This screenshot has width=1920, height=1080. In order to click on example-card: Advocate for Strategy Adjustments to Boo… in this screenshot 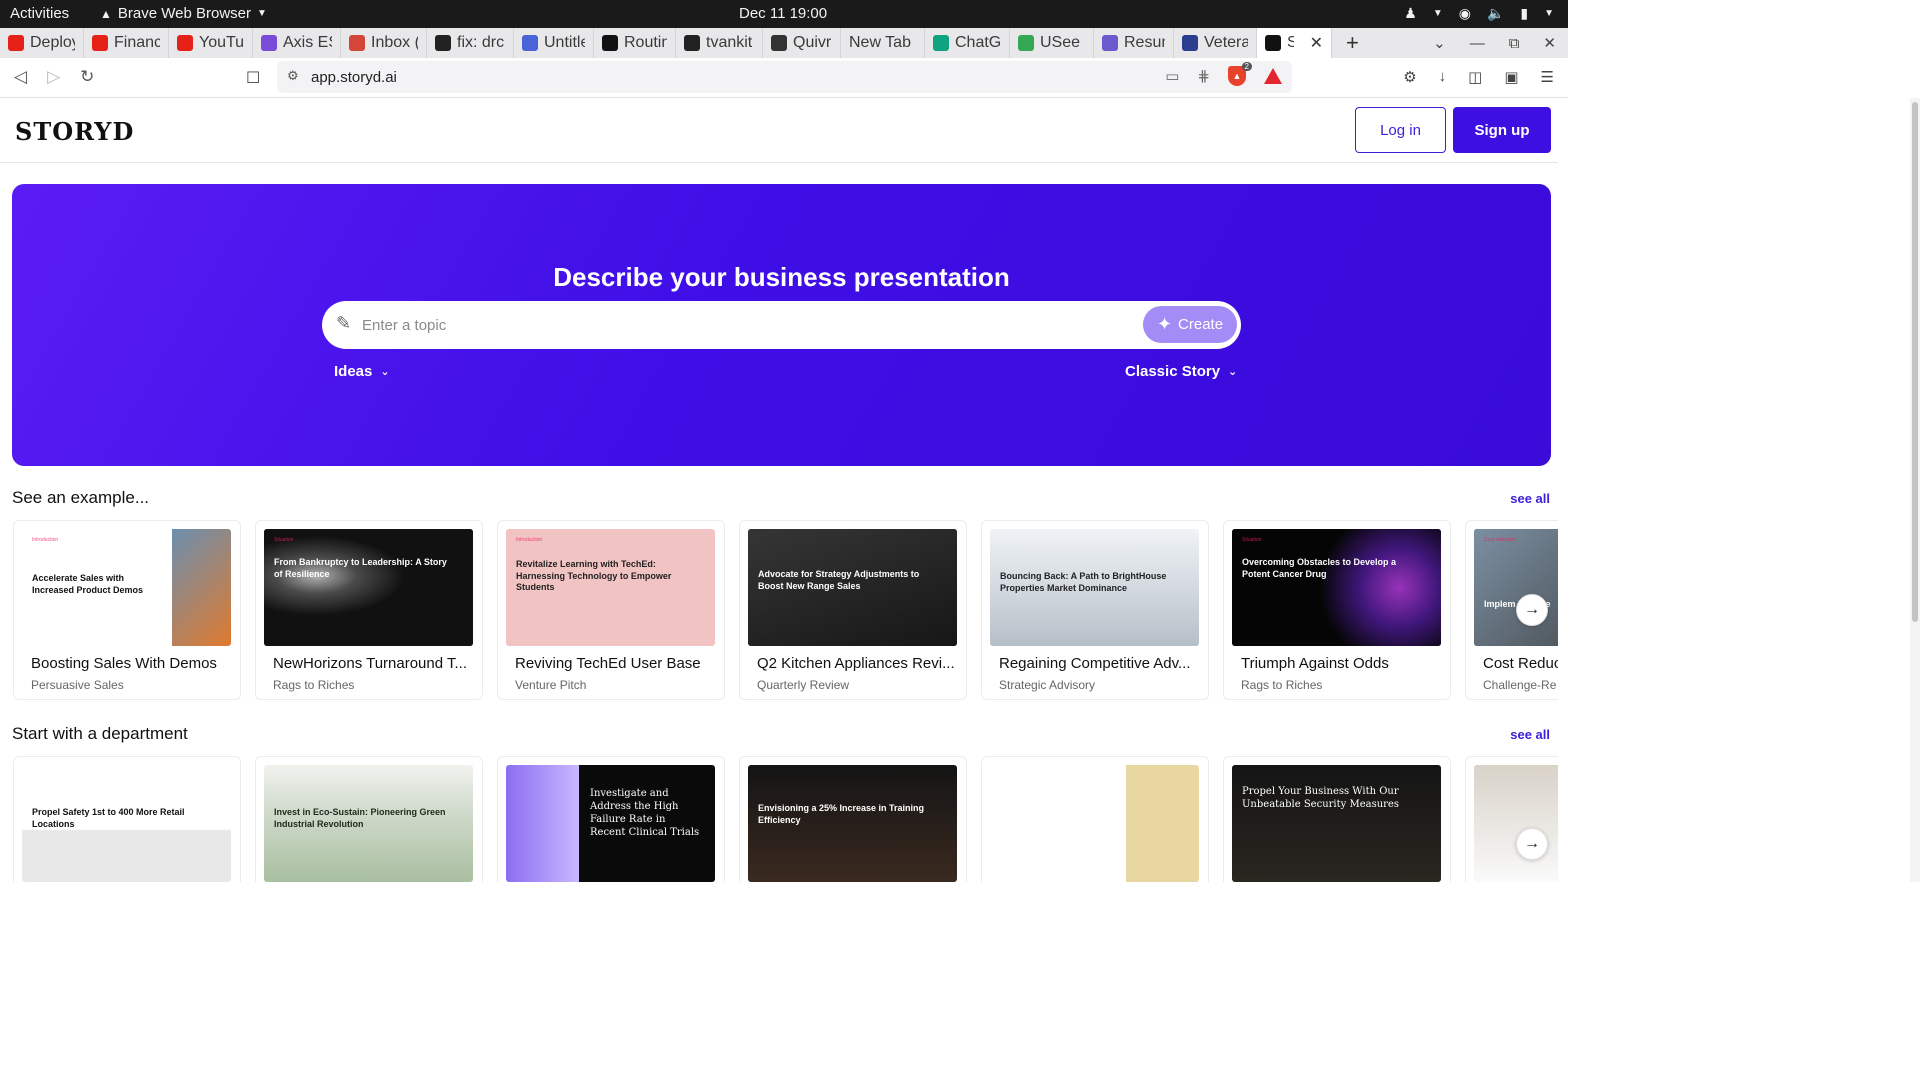, I will do `click(853, 610)`.